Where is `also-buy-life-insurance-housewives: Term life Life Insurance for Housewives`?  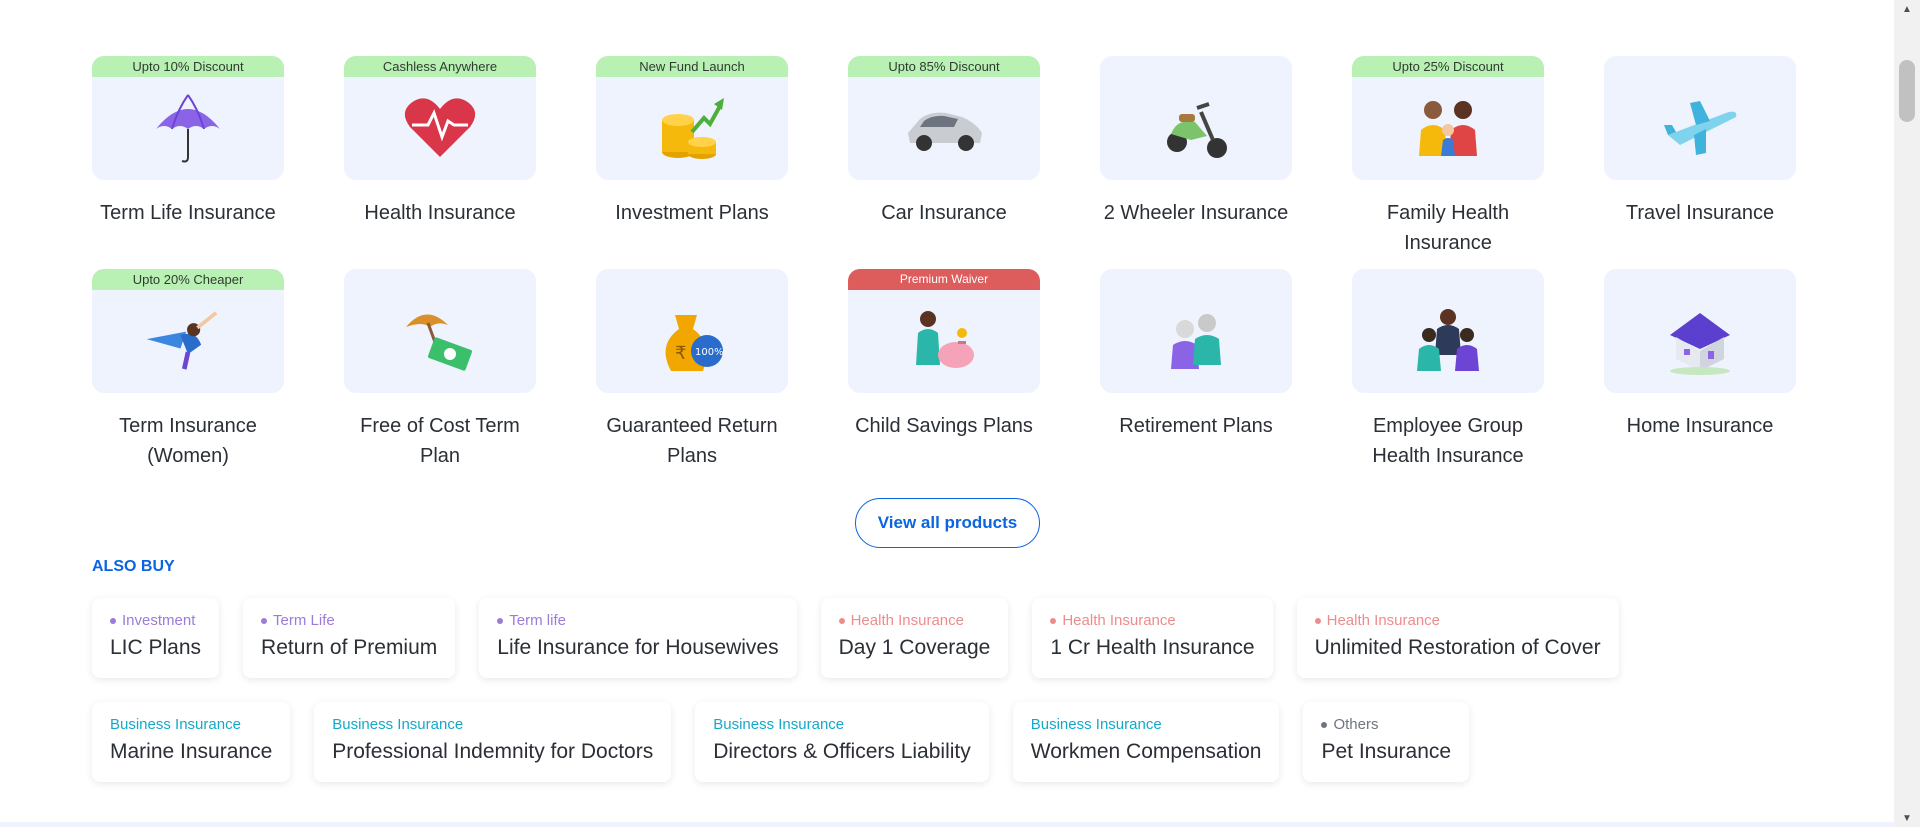 also-buy-life-insurance-housewives: Term life Life Insurance for Housewives is located at coordinates (638, 638).